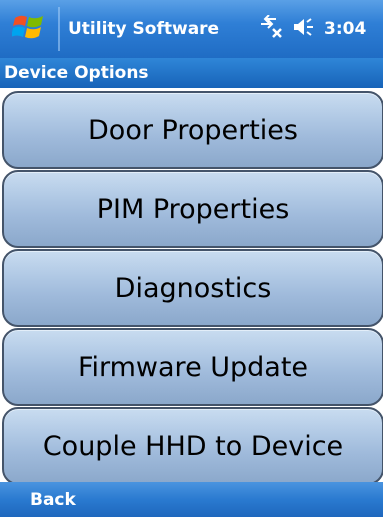 The width and height of the screenshot is (383, 517). I want to click on start-button, so click(29, 29).